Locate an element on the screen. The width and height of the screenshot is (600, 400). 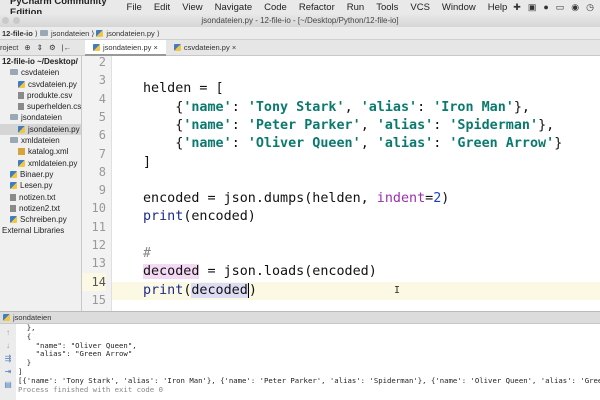
output-line: "alias": "Green Arrow" is located at coordinates (75, 354).